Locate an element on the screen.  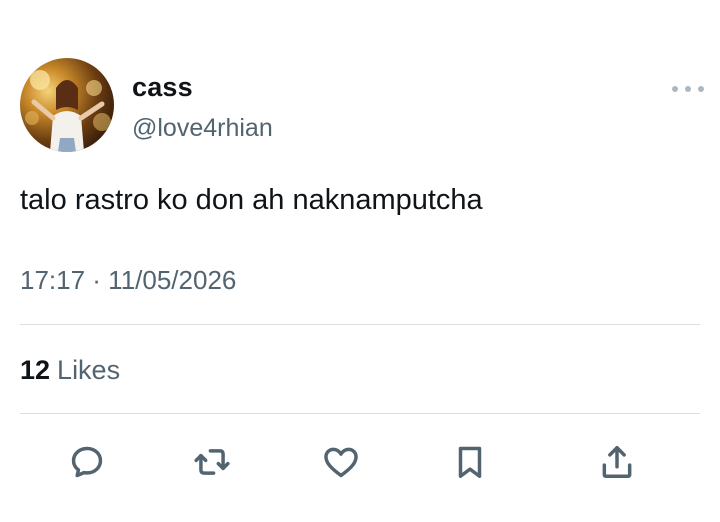
reply-icon is located at coordinates (87, 462).